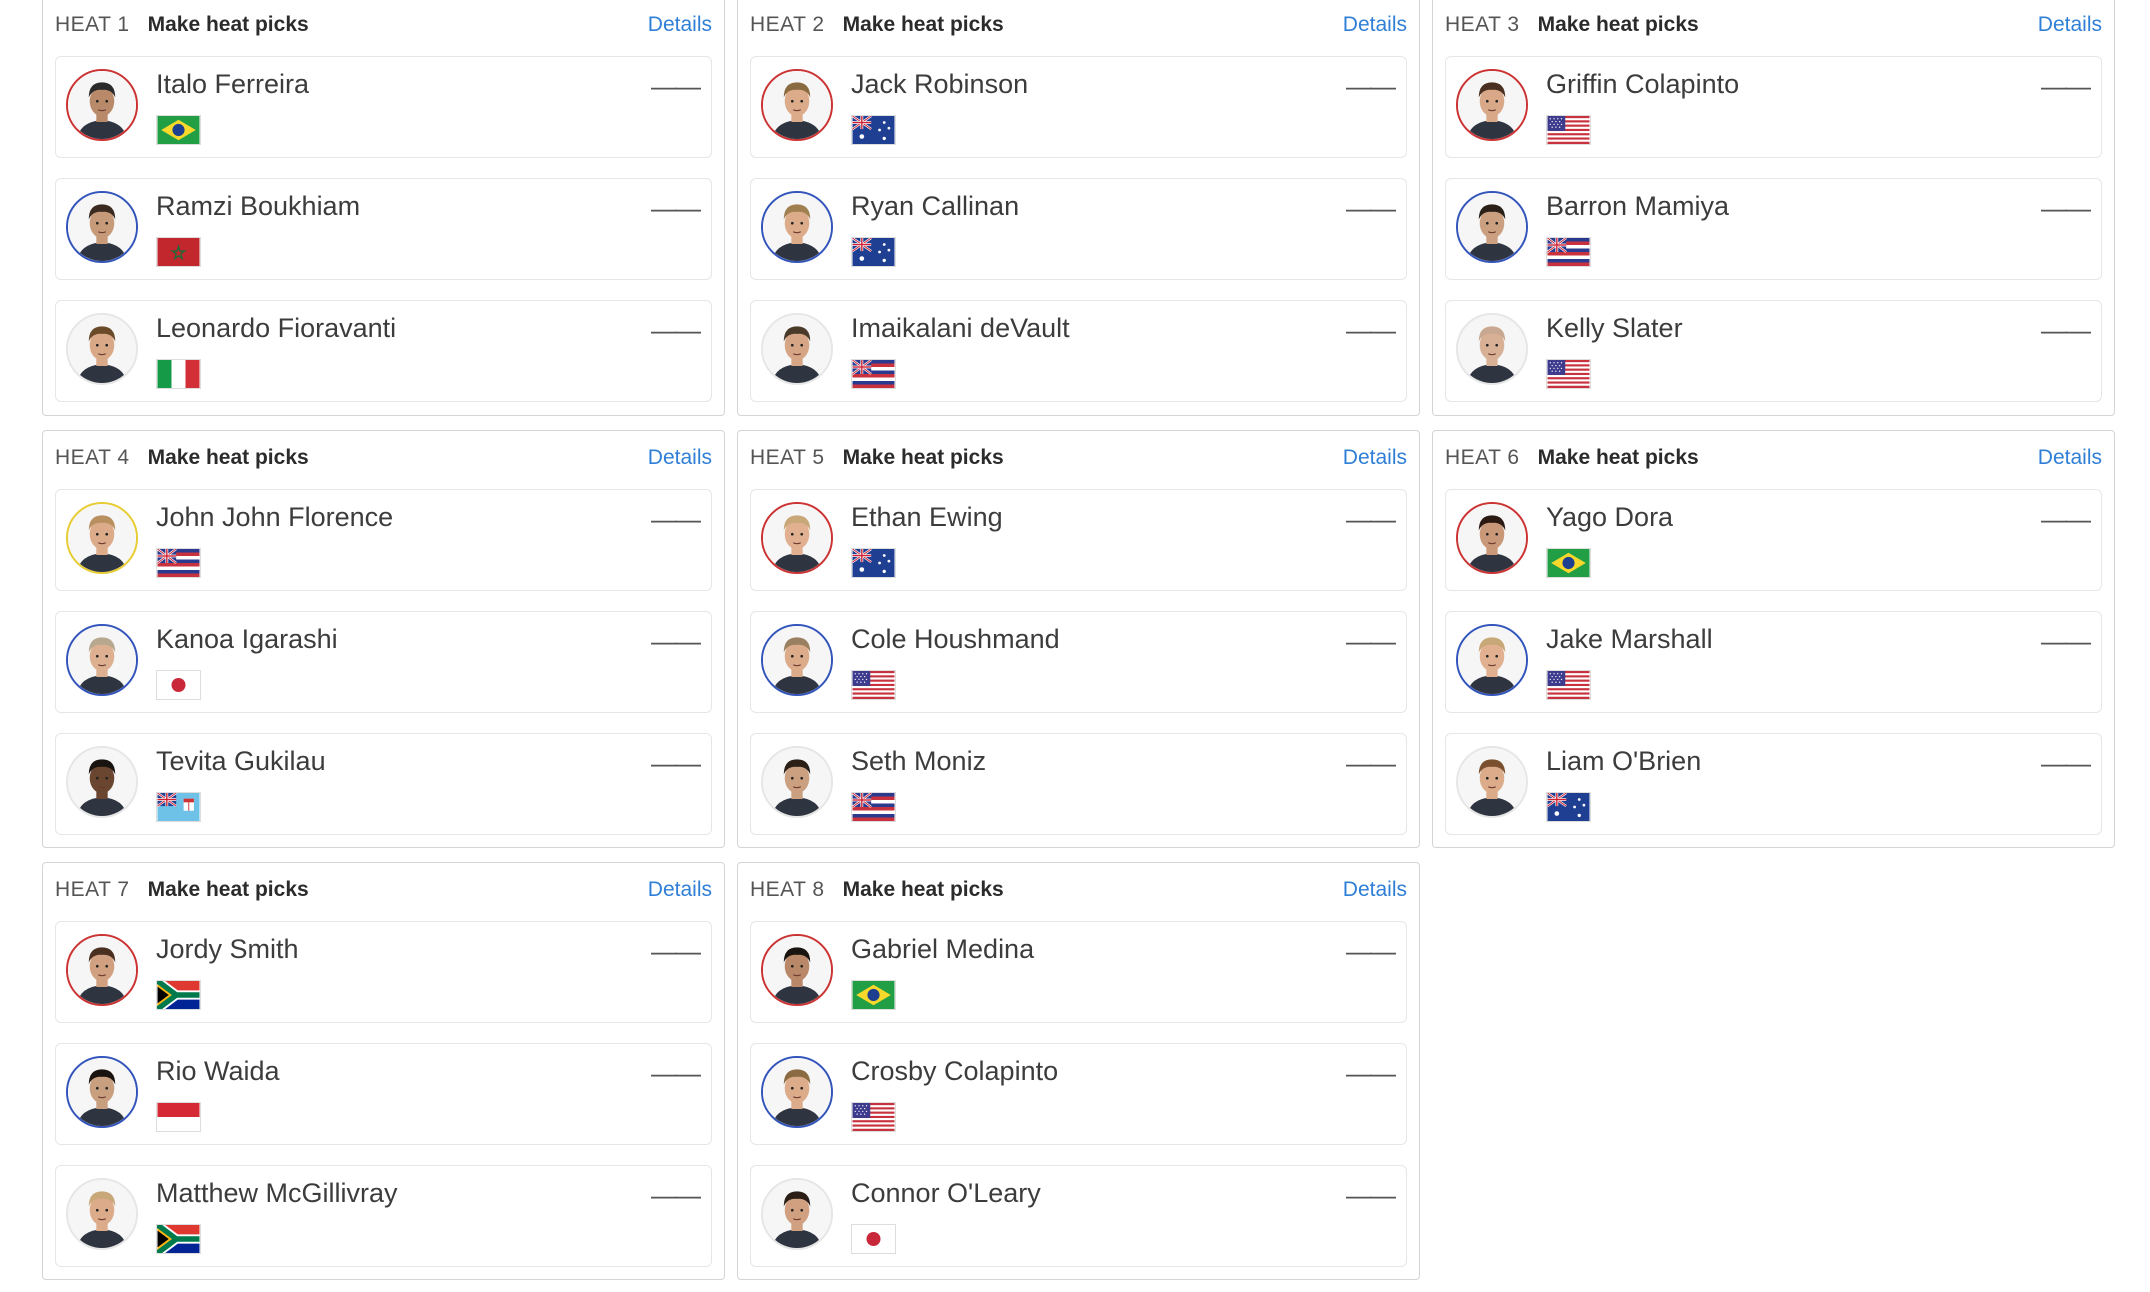 Image resolution: width=2150 pixels, height=1292 pixels. I want to click on surfer-name: Italo Ferreira, so click(233, 84).